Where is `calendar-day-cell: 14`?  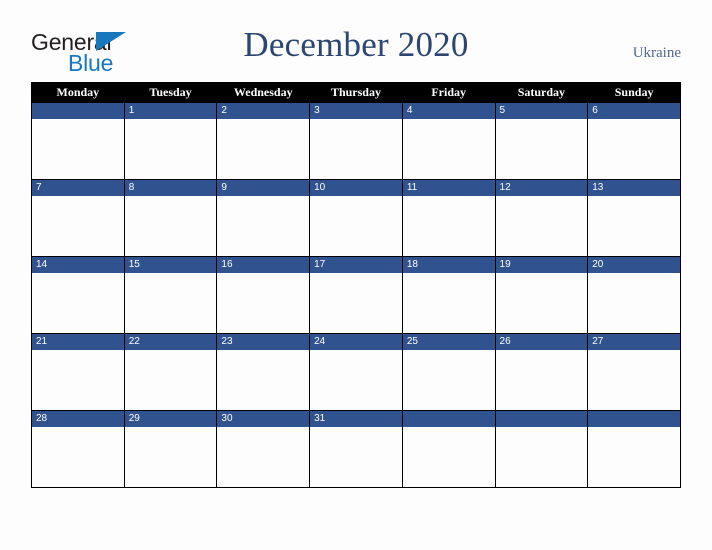 calendar-day-cell: 14 is located at coordinates (78, 295).